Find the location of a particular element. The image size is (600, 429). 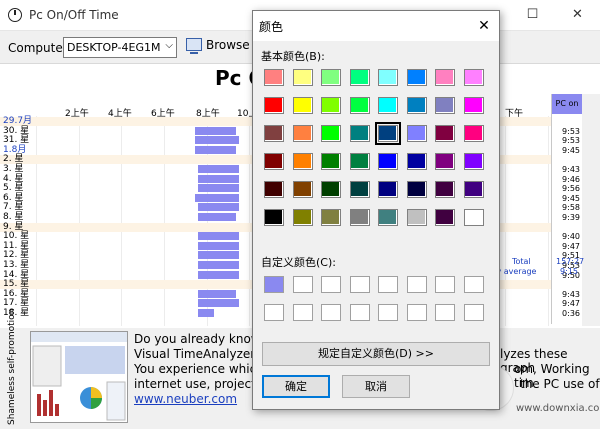

cancel-button: 取消 is located at coordinates (376, 386).